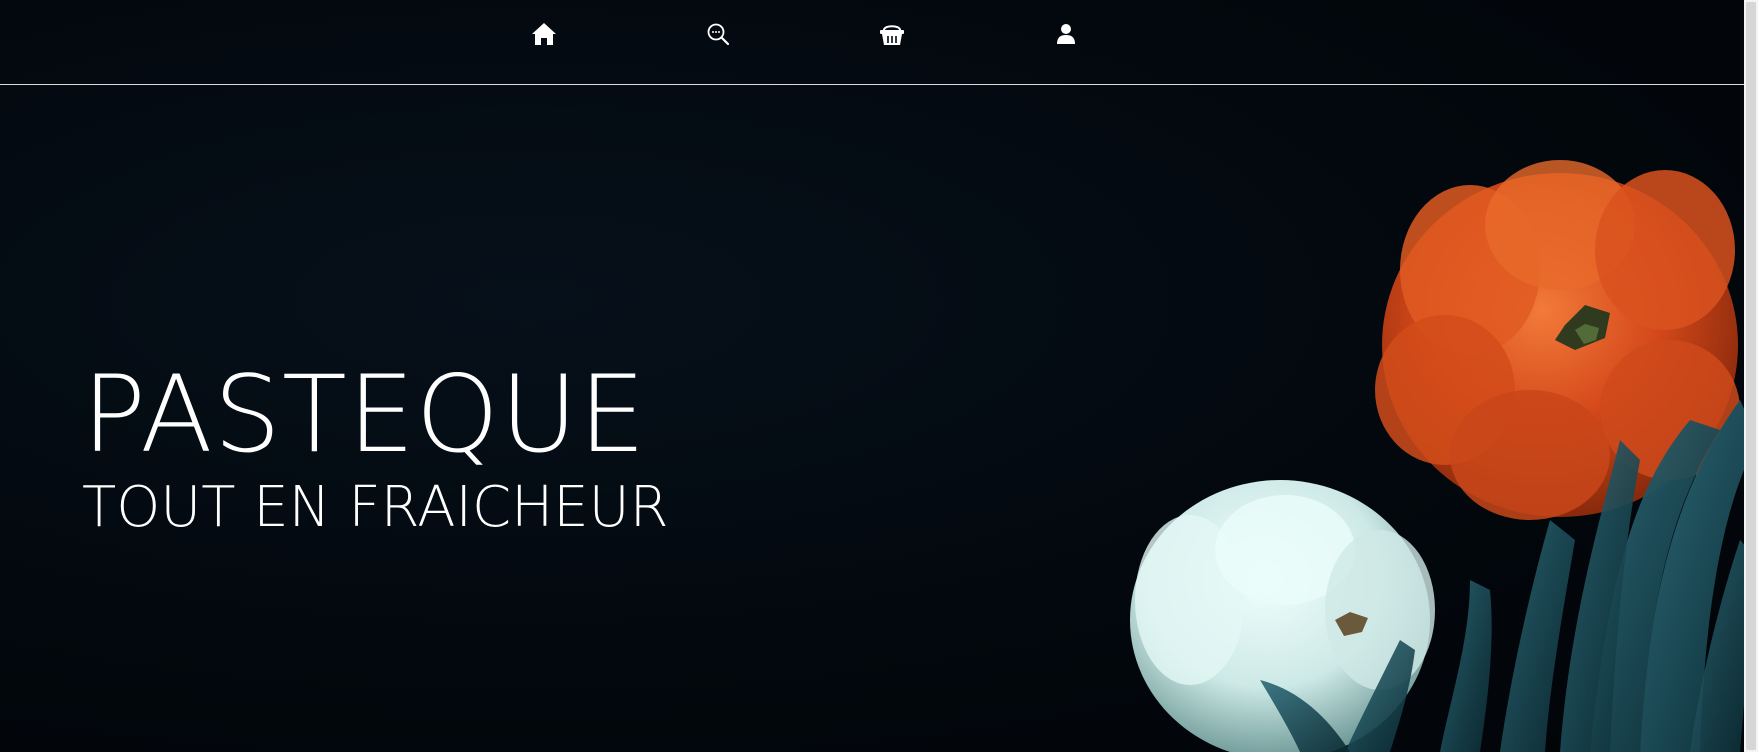  I want to click on nav-basket, so click(892, 34).